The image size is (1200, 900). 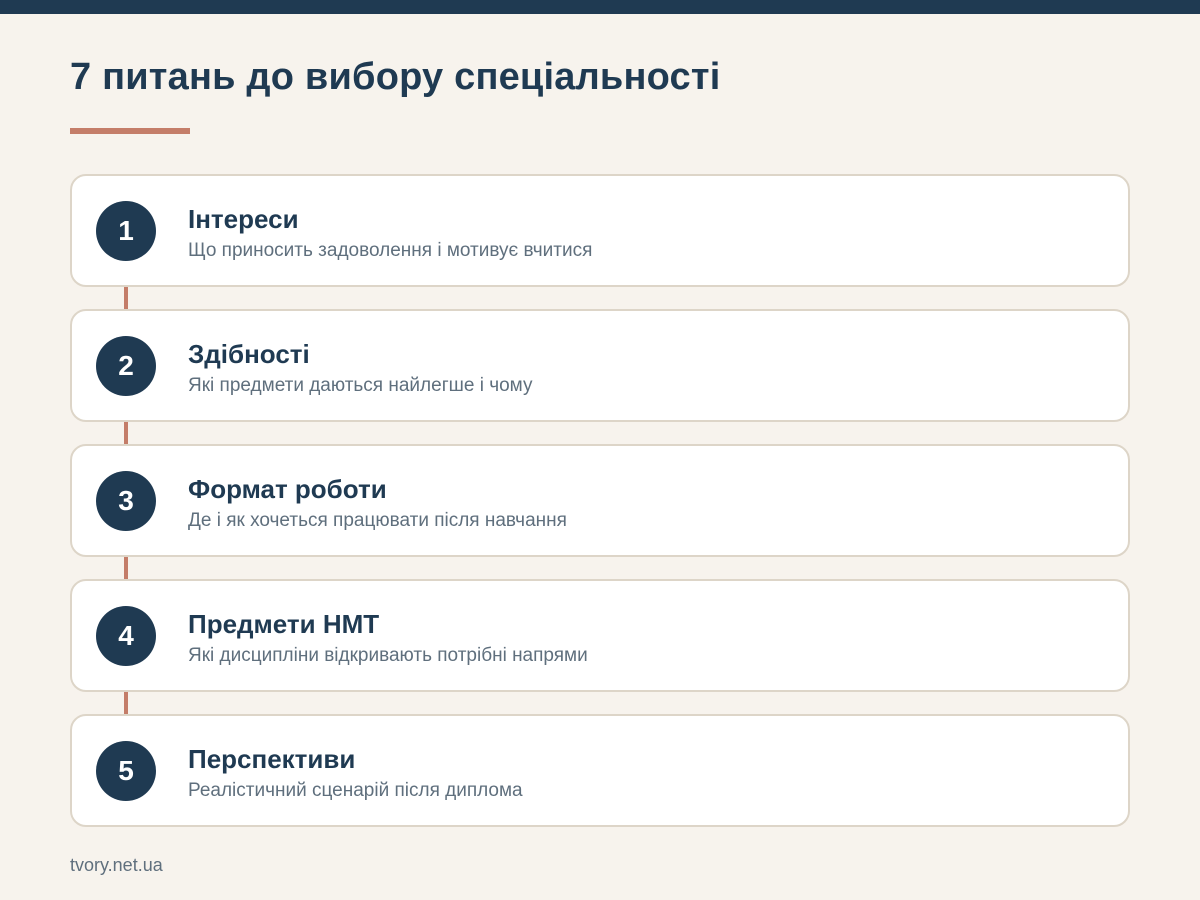 What do you see at coordinates (126, 231) in the screenshot?
I see `step-number-badge: 1` at bounding box center [126, 231].